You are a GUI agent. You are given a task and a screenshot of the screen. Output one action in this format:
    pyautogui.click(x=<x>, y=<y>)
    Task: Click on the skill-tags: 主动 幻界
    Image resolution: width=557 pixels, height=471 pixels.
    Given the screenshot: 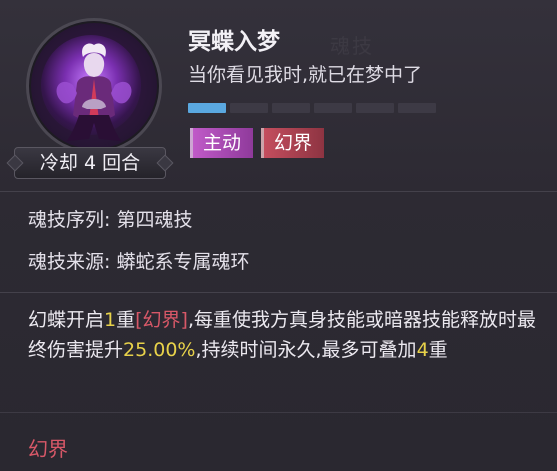 What is the action you would take?
    pyautogui.click(x=257, y=143)
    